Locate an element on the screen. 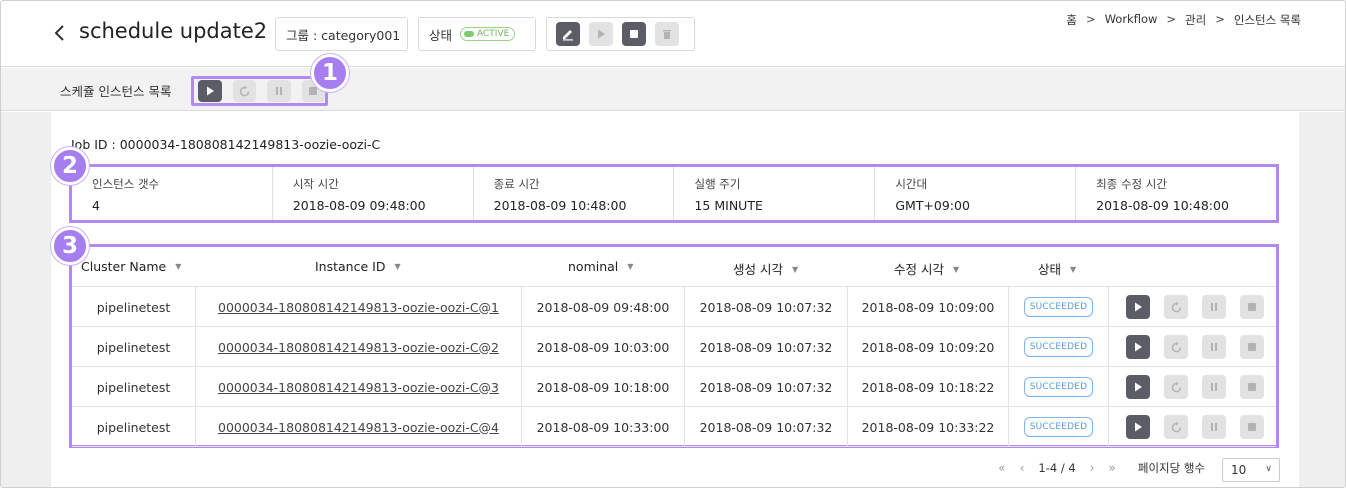  info-end-time: 종료 시간 2018-08-09 10:48:00 is located at coordinates (573, 193).